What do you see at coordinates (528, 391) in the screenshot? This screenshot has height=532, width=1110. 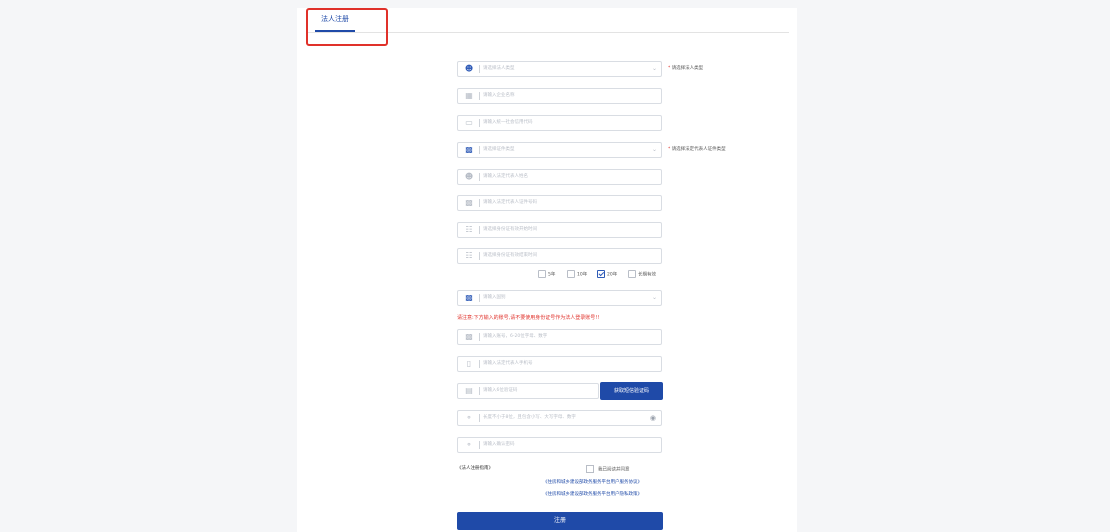 I see `sms-code-input: ▤ 请输入6位验证码` at bounding box center [528, 391].